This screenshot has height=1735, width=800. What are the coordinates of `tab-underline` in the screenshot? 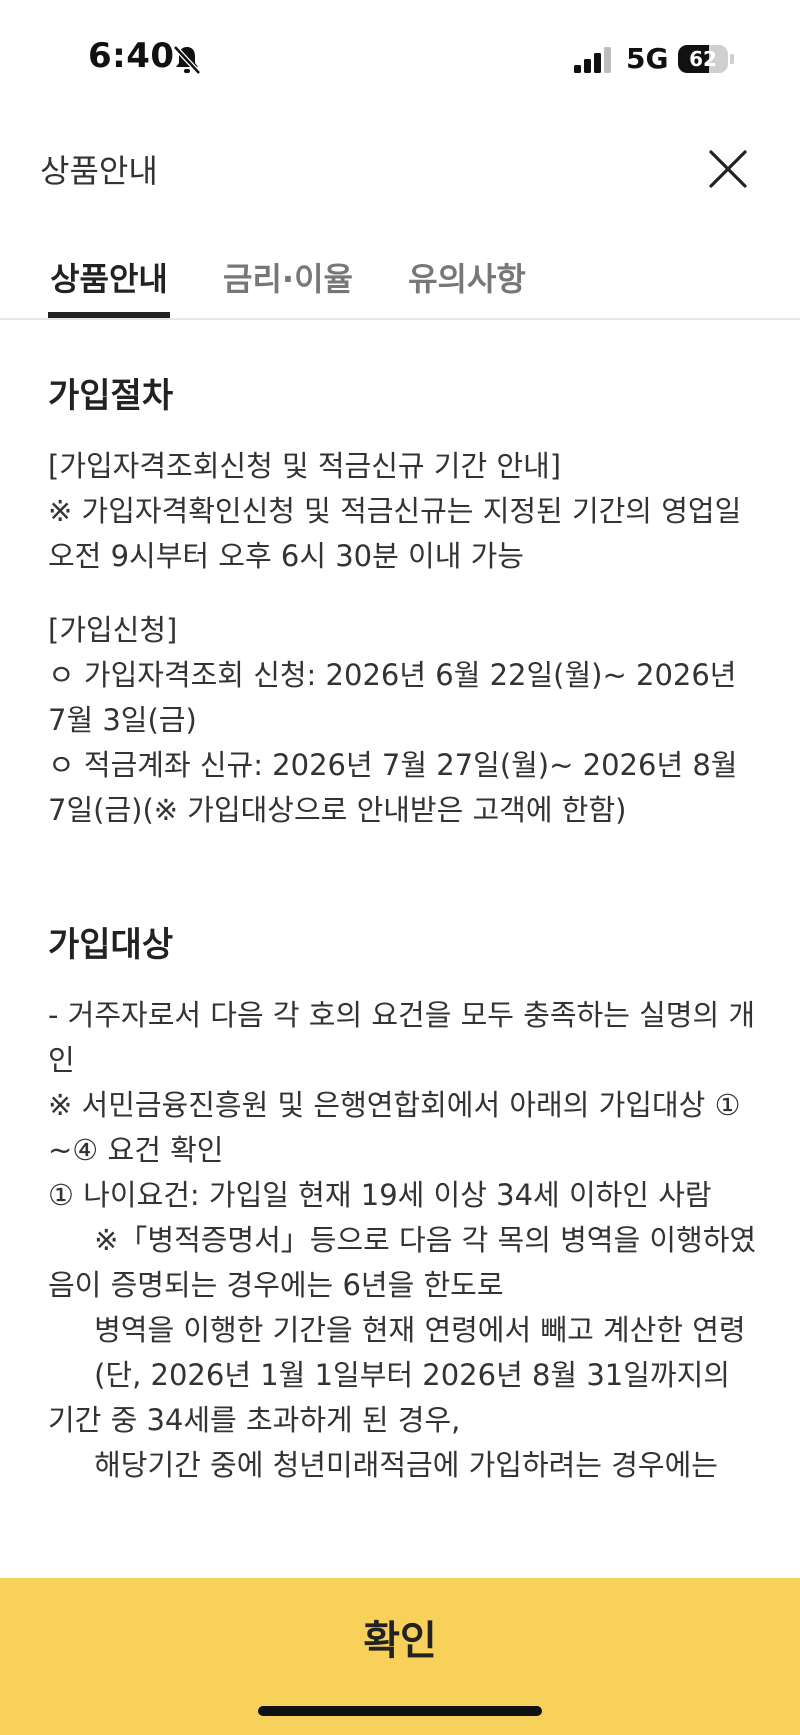 It's located at (109, 315).